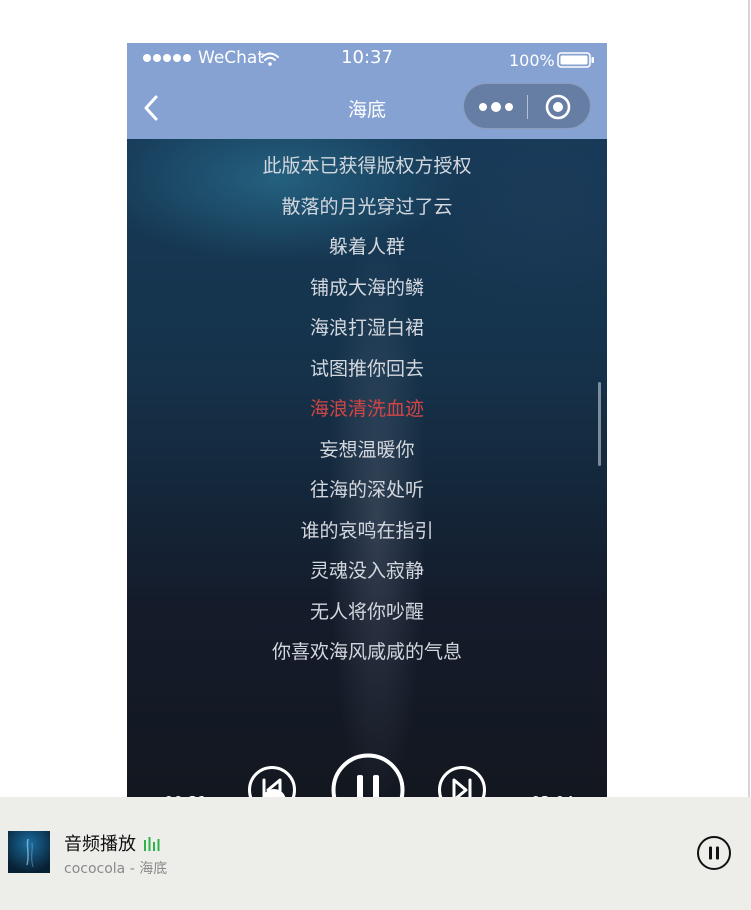 The width and height of the screenshot is (751, 910). I want to click on capsule-menu, so click(527, 106).